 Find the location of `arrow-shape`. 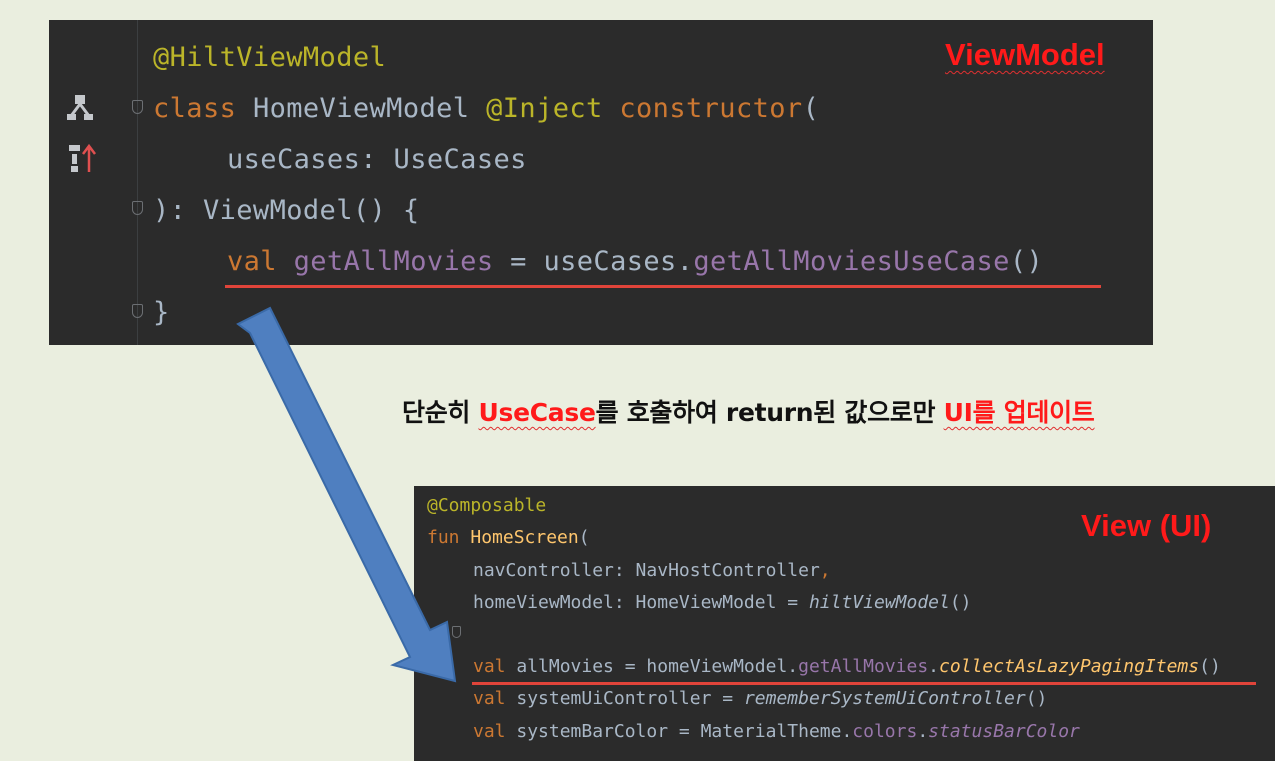

arrow-shape is located at coordinates (346, 494).